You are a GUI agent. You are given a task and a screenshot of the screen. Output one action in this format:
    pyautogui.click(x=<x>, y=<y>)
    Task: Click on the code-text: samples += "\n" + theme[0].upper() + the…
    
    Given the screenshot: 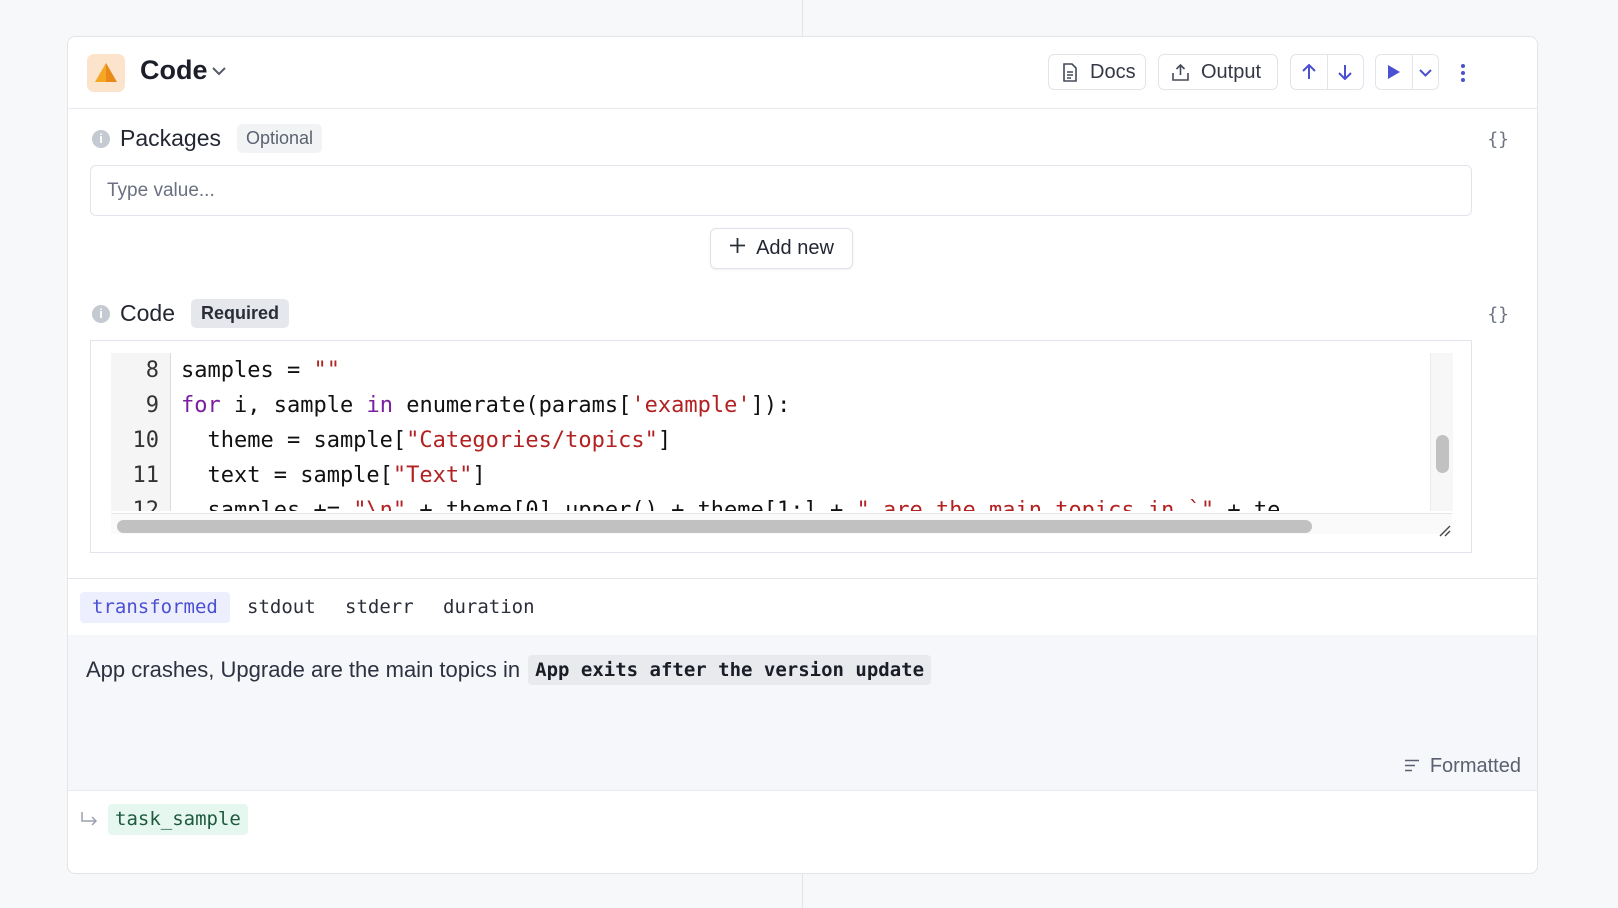 What is the action you would take?
    pyautogui.click(x=730, y=502)
    